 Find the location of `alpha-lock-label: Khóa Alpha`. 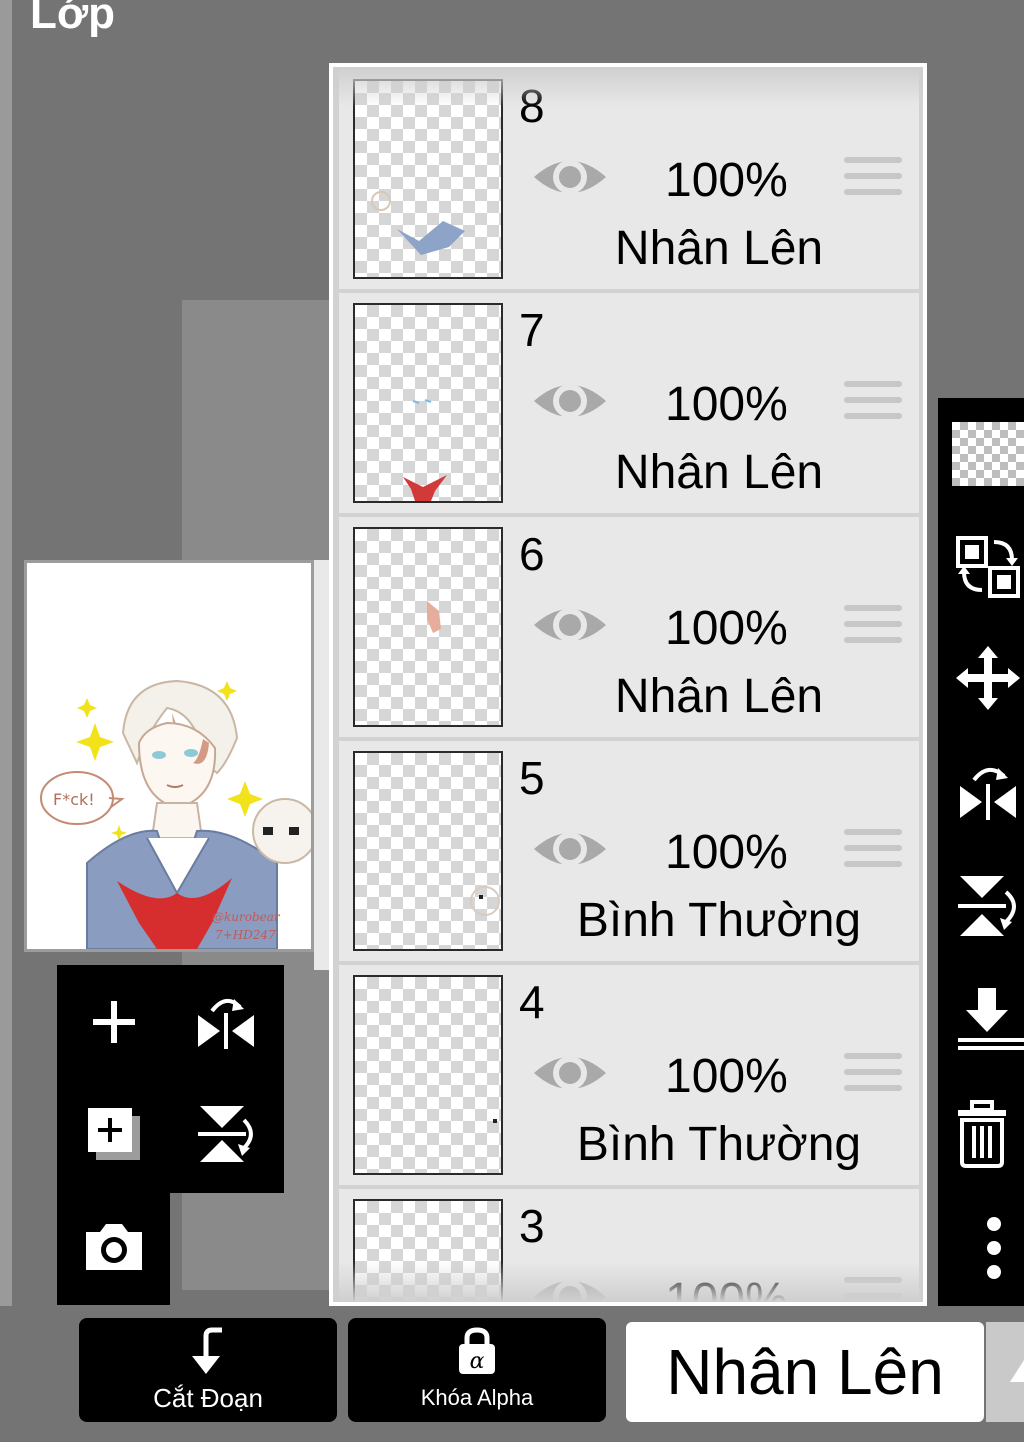

alpha-lock-label: Khóa Alpha is located at coordinates (477, 1397).